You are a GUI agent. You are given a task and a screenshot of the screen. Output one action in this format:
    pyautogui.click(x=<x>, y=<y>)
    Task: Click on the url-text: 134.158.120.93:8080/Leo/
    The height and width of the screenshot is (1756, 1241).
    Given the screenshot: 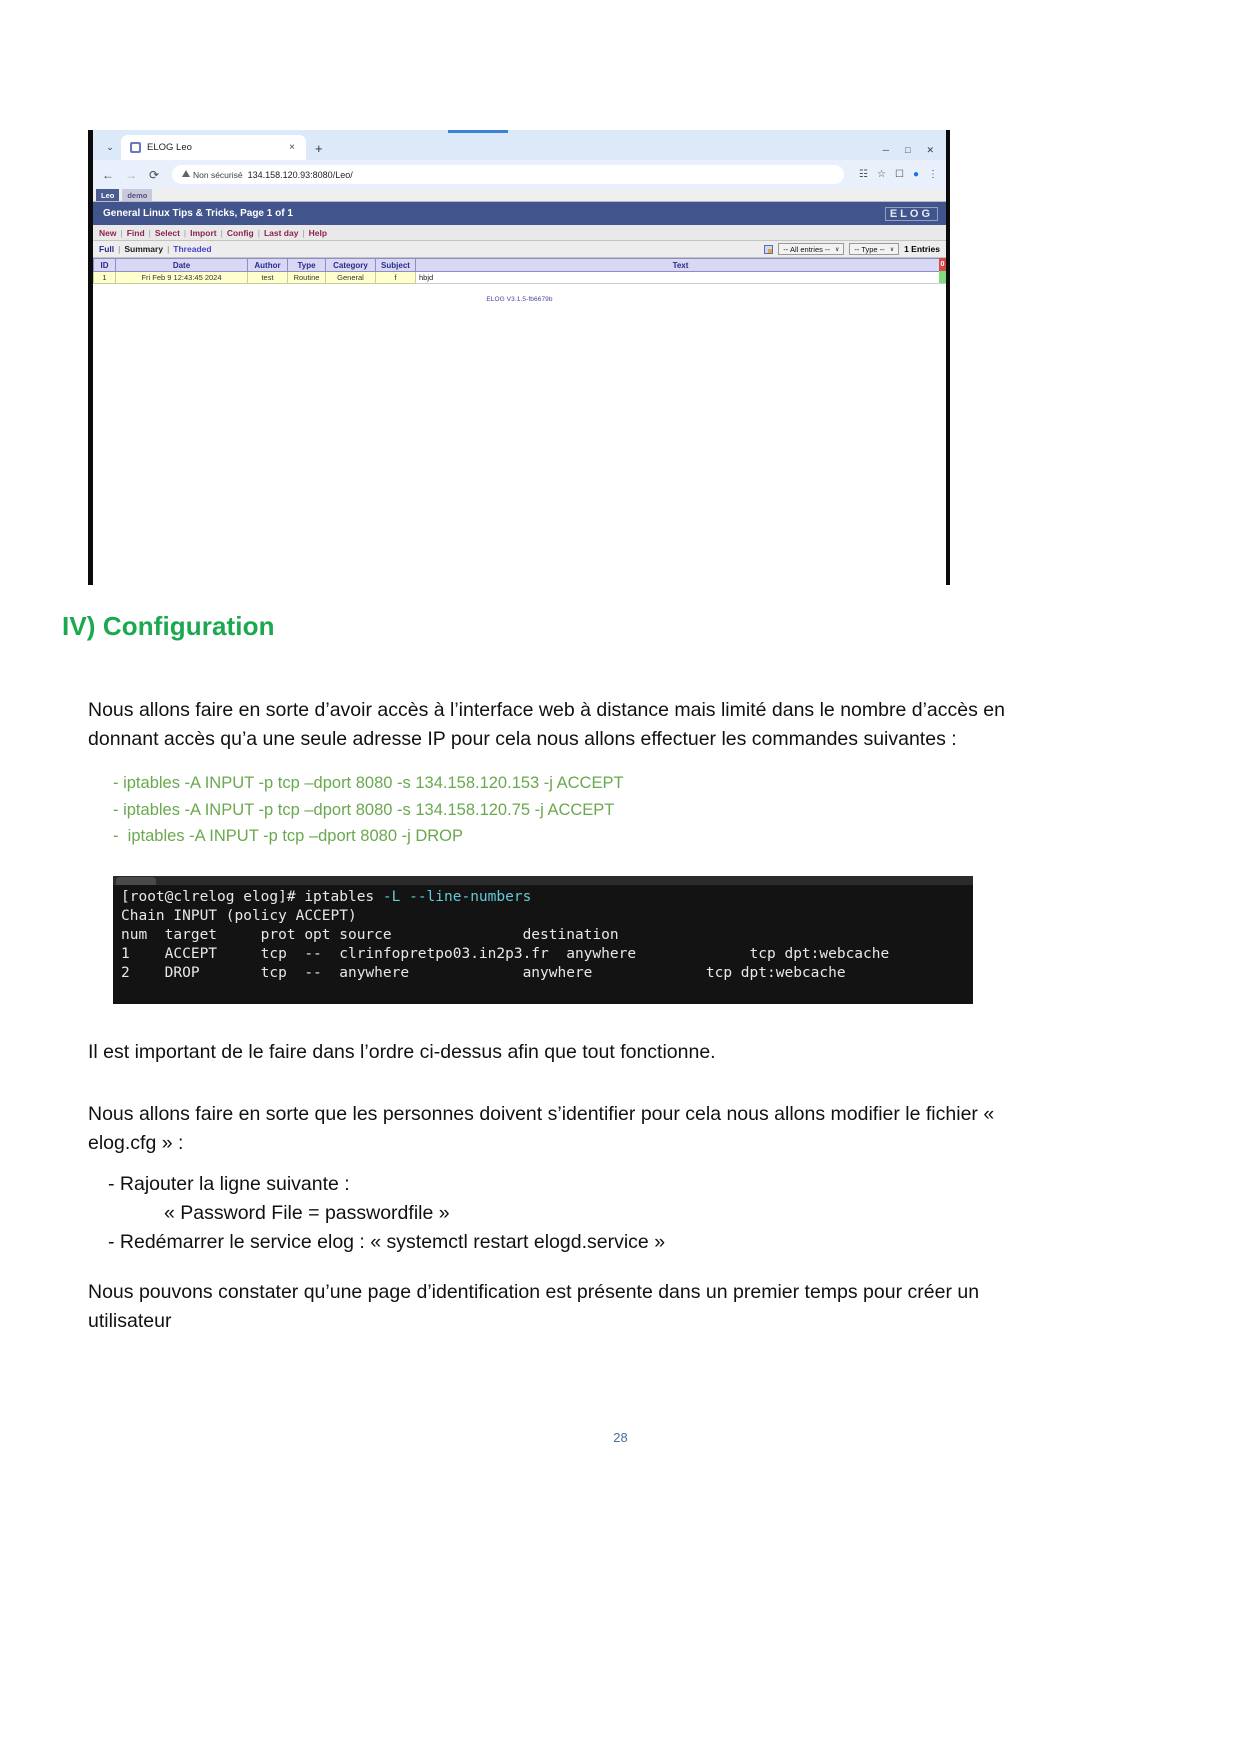 What is the action you would take?
    pyautogui.click(x=300, y=174)
    